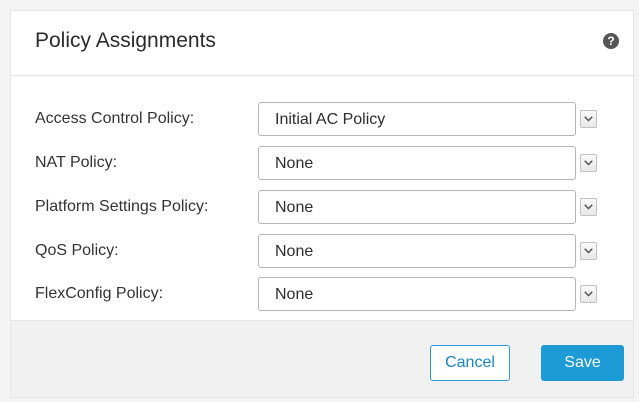 This screenshot has width=639, height=402. I want to click on platform-settings-policy-label: Platform Settings Policy:, so click(122, 206).